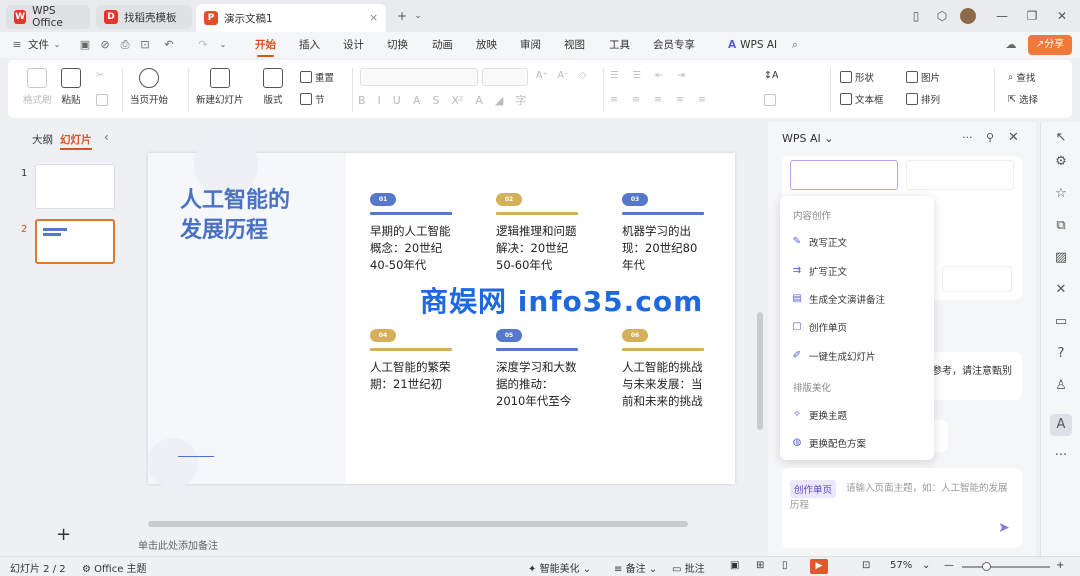  What do you see at coordinates (37, 87) in the screenshot?
I see `format-painter-button: 格式刷` at bounding box center [37, 87].